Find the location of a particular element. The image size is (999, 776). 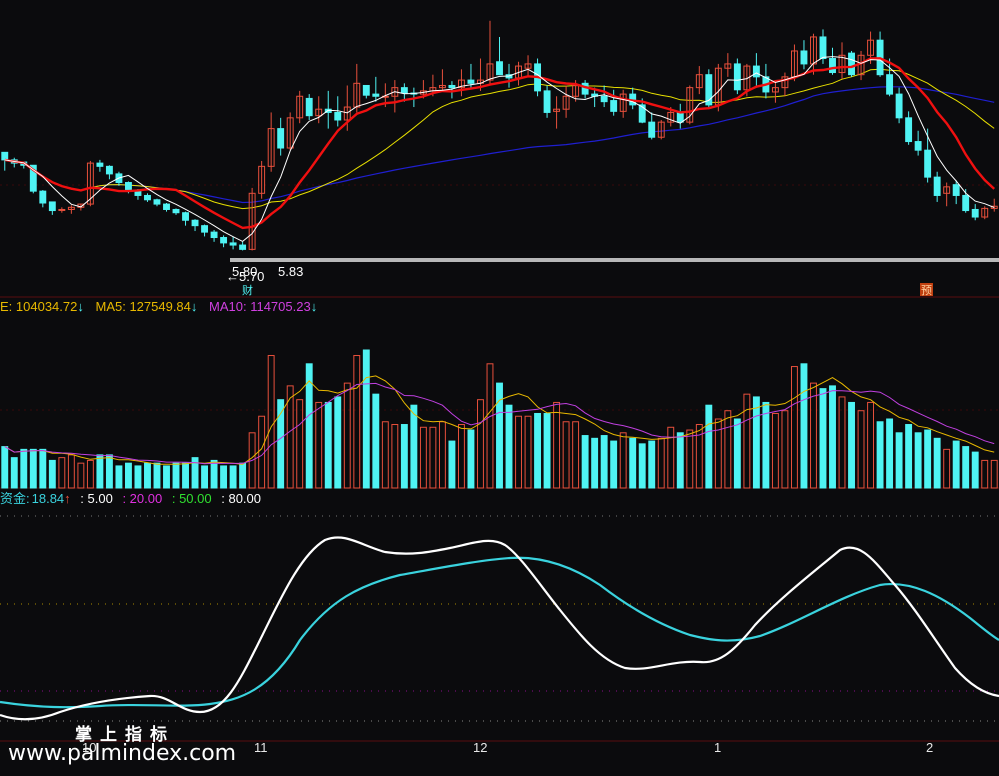

oscillator-header: 资金: 18.84↑ : 5.00 : 20.00 : 50.00 : 80.00 is located at coordinates (130, 498).